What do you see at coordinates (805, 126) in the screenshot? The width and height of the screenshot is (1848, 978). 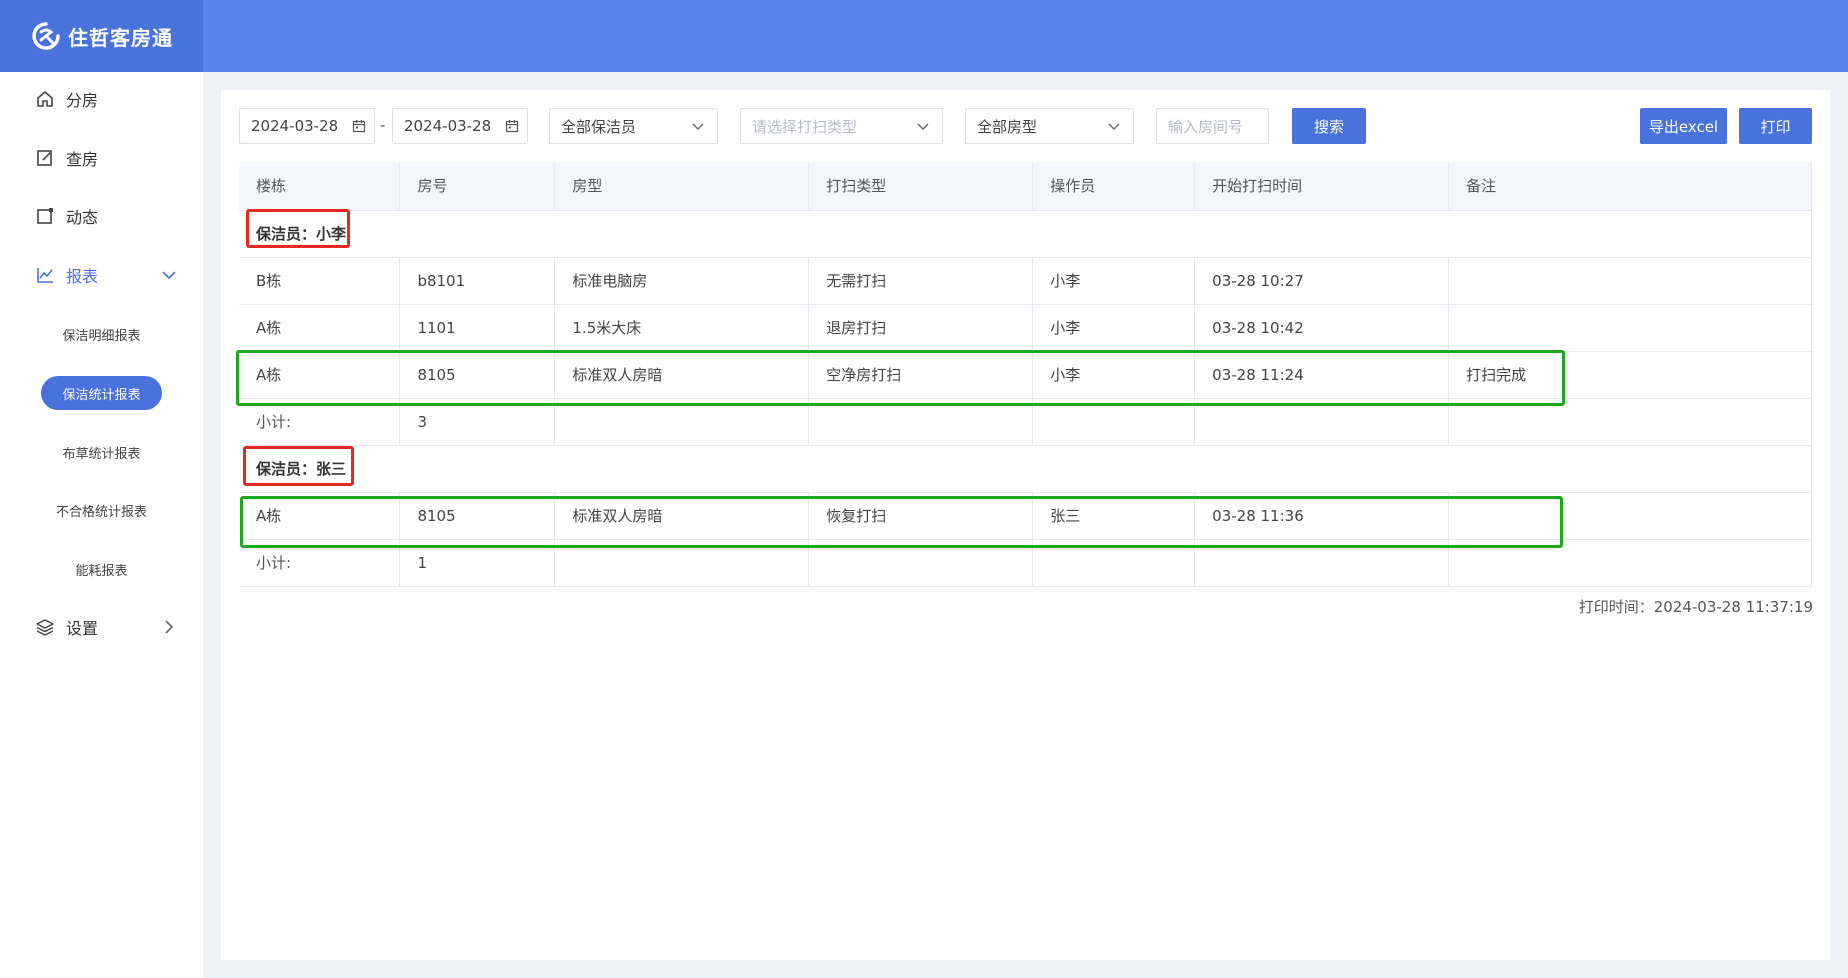 I see `clean-type-placeholder: 请选择打扫类型` at bounding box center [805, 126].